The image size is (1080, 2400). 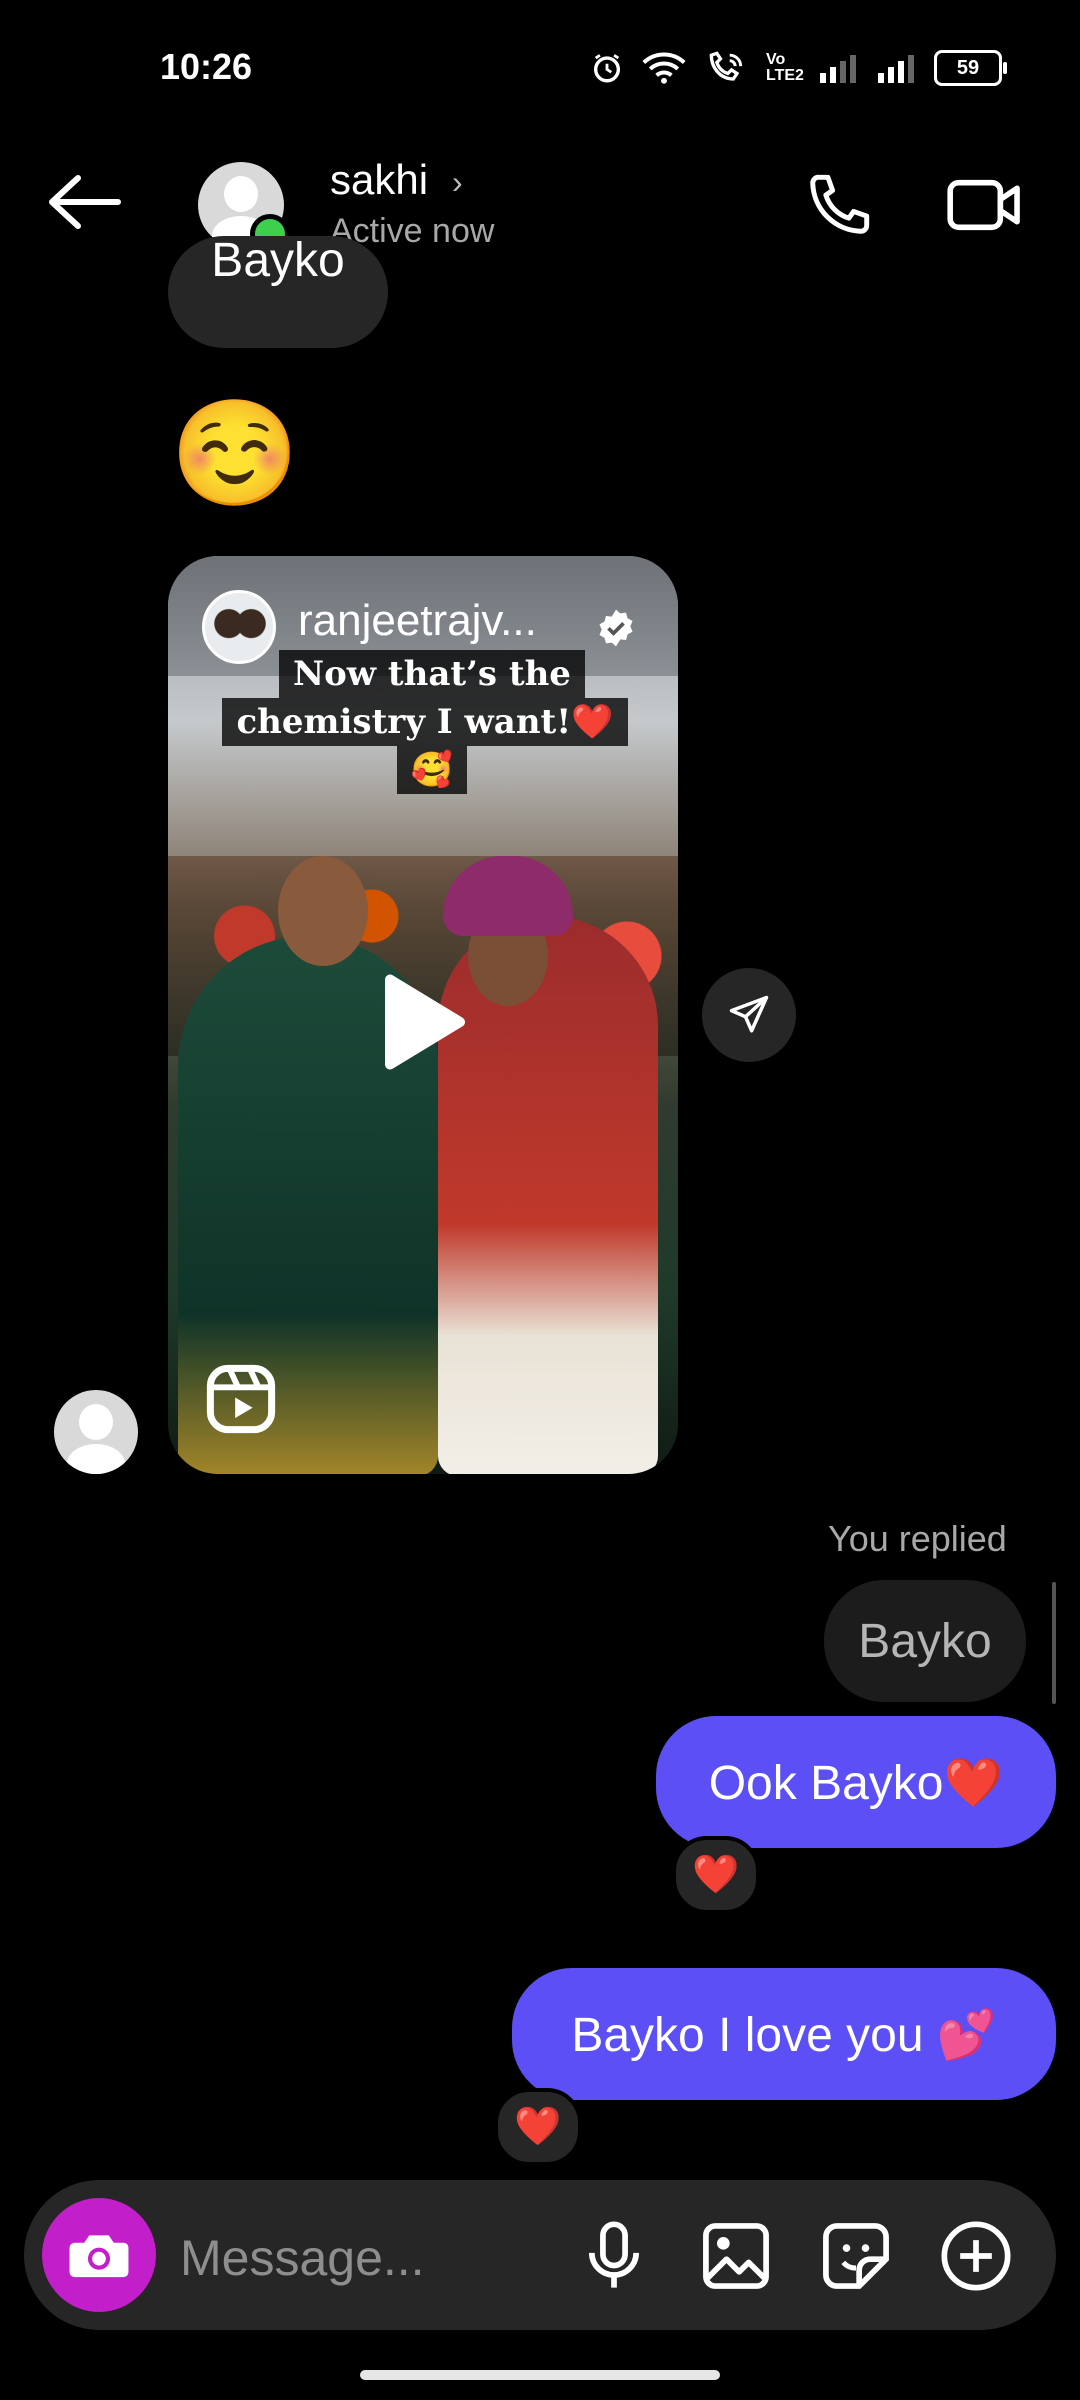 I want to click on emoji-message: ☺️, so click(x=235, y=454).